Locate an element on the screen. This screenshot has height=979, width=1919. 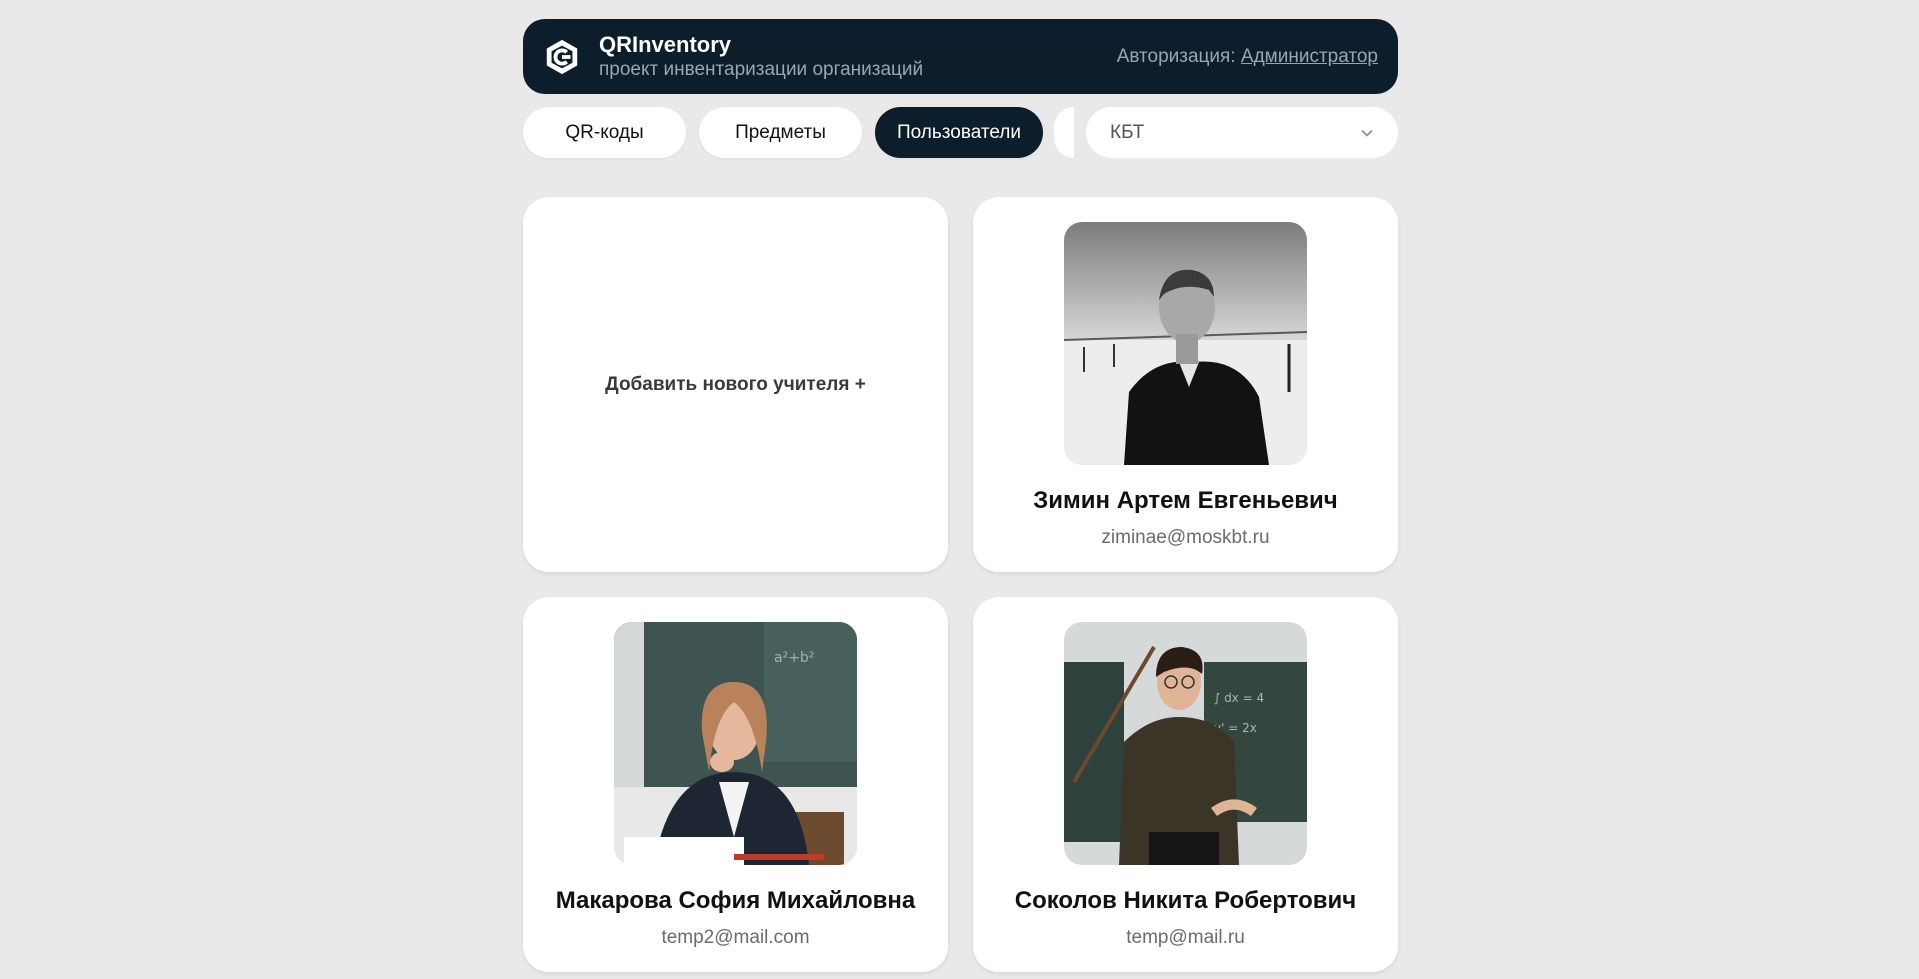
auth-label: Авторизация: is located at coordinates (1176, 56).